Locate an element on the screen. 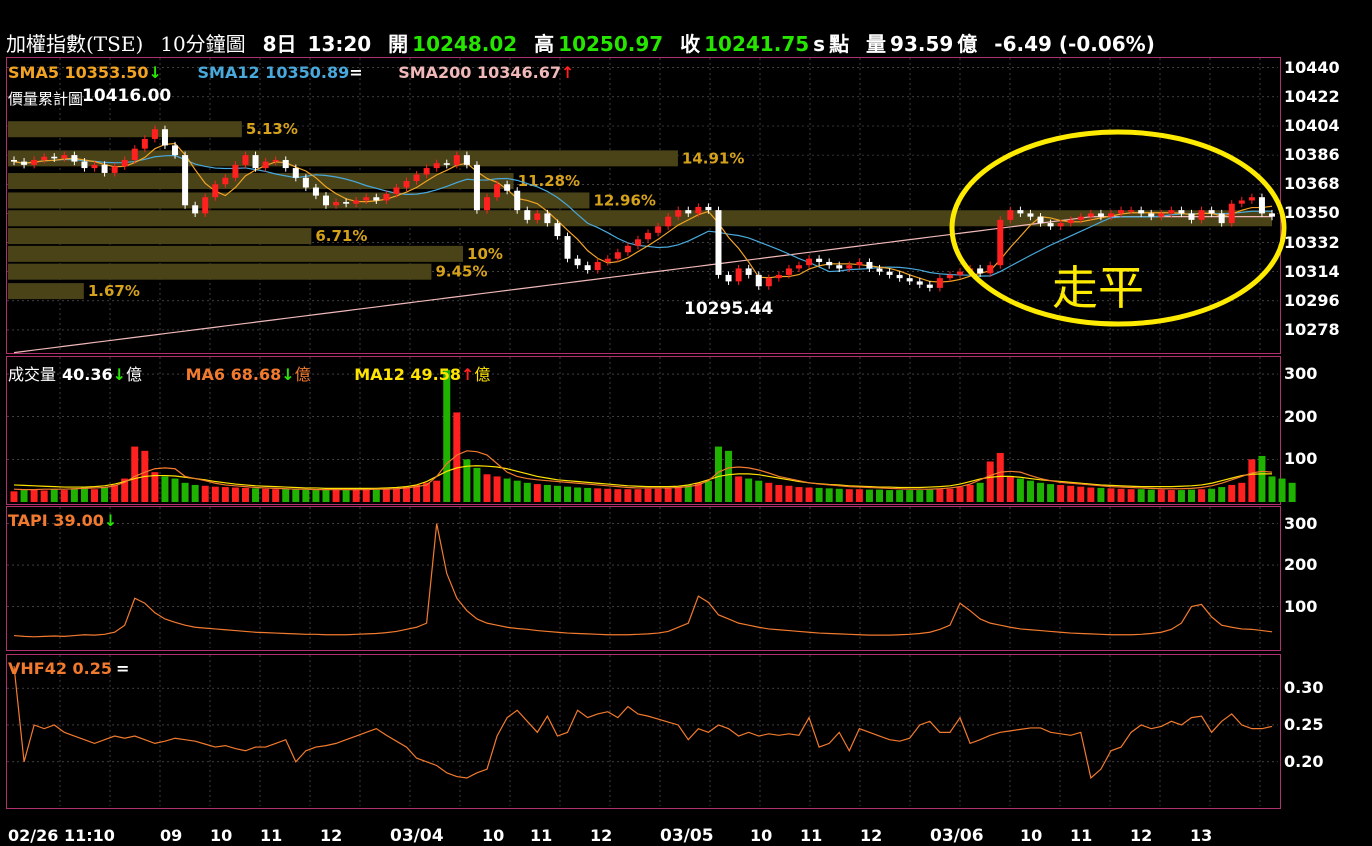  price-ytick: 10296 is located at coordinates (1312, 300).